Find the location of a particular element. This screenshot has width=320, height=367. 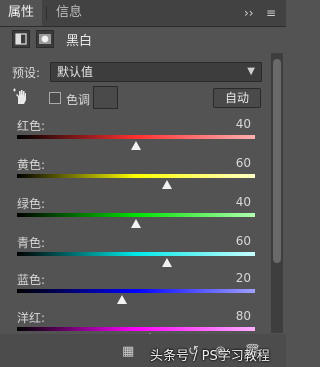

properties-header: 黑白 is located at coordinates (143, 40).